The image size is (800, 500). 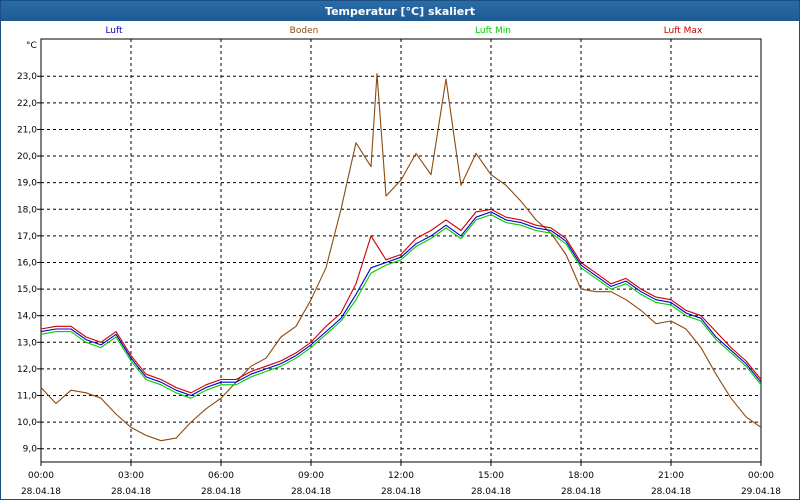 I want to click on x-tick-time-label: 03:00, so click(x=131, y=476).